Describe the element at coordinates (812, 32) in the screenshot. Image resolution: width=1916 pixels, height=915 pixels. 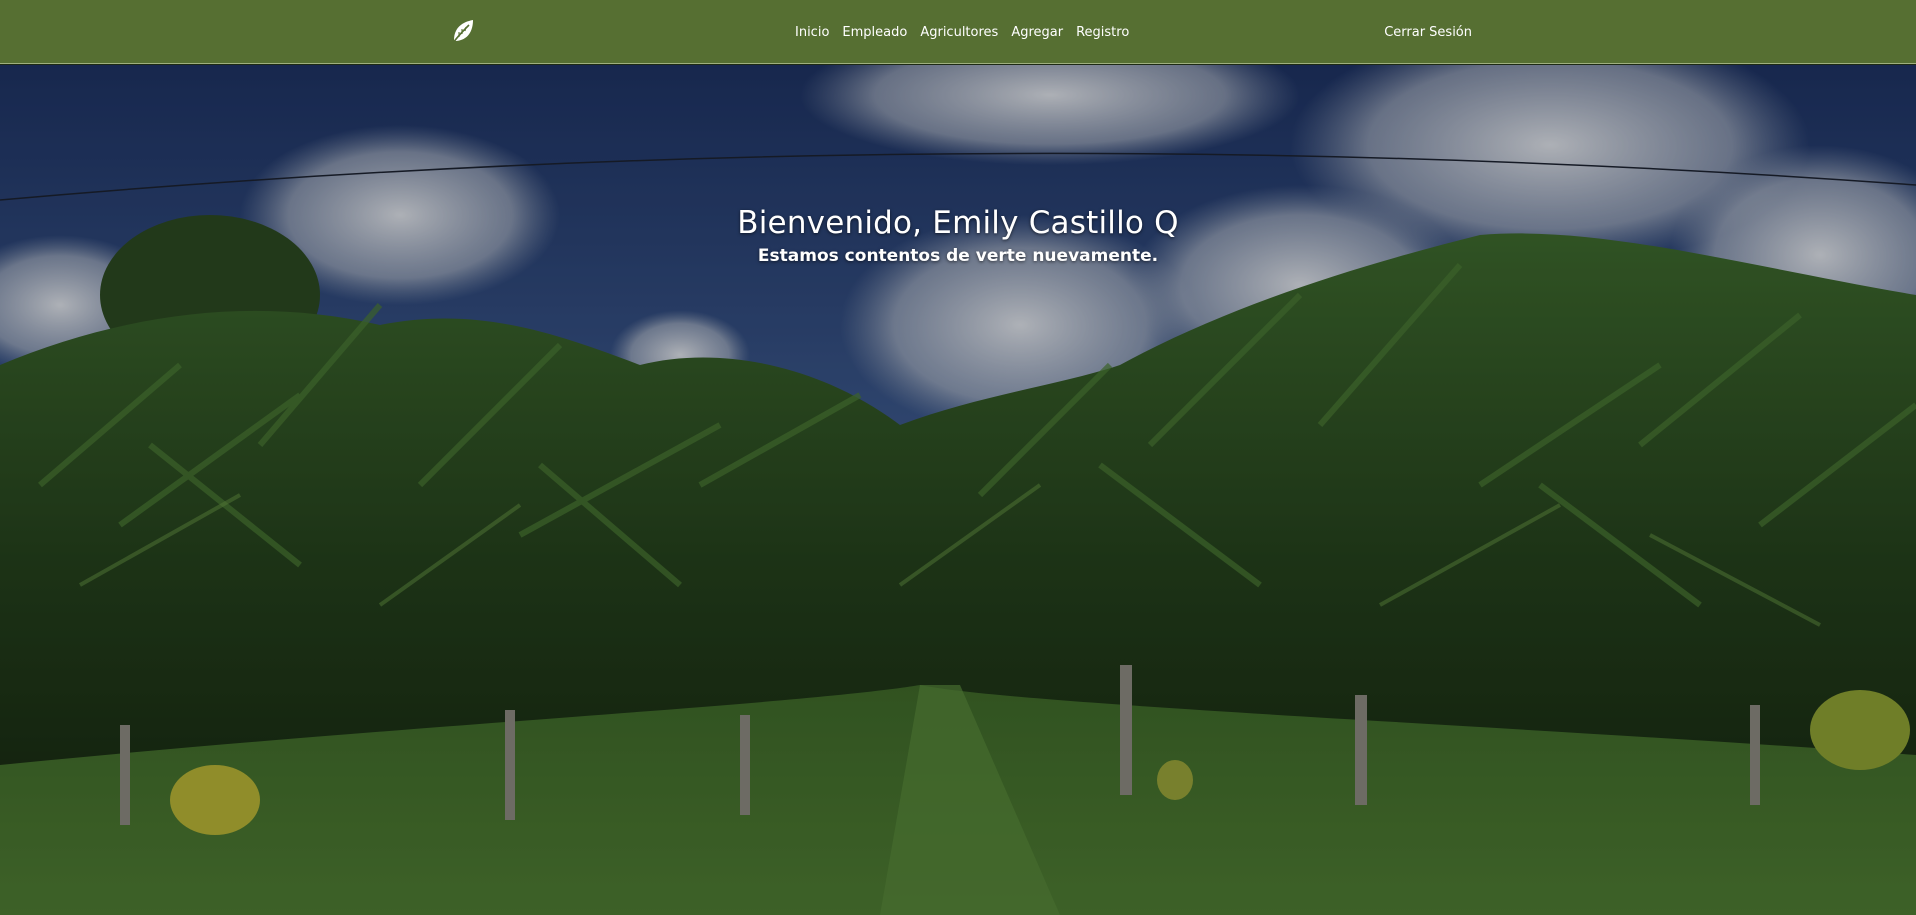
I see `nav-link-inicio: Inicio` at that location.